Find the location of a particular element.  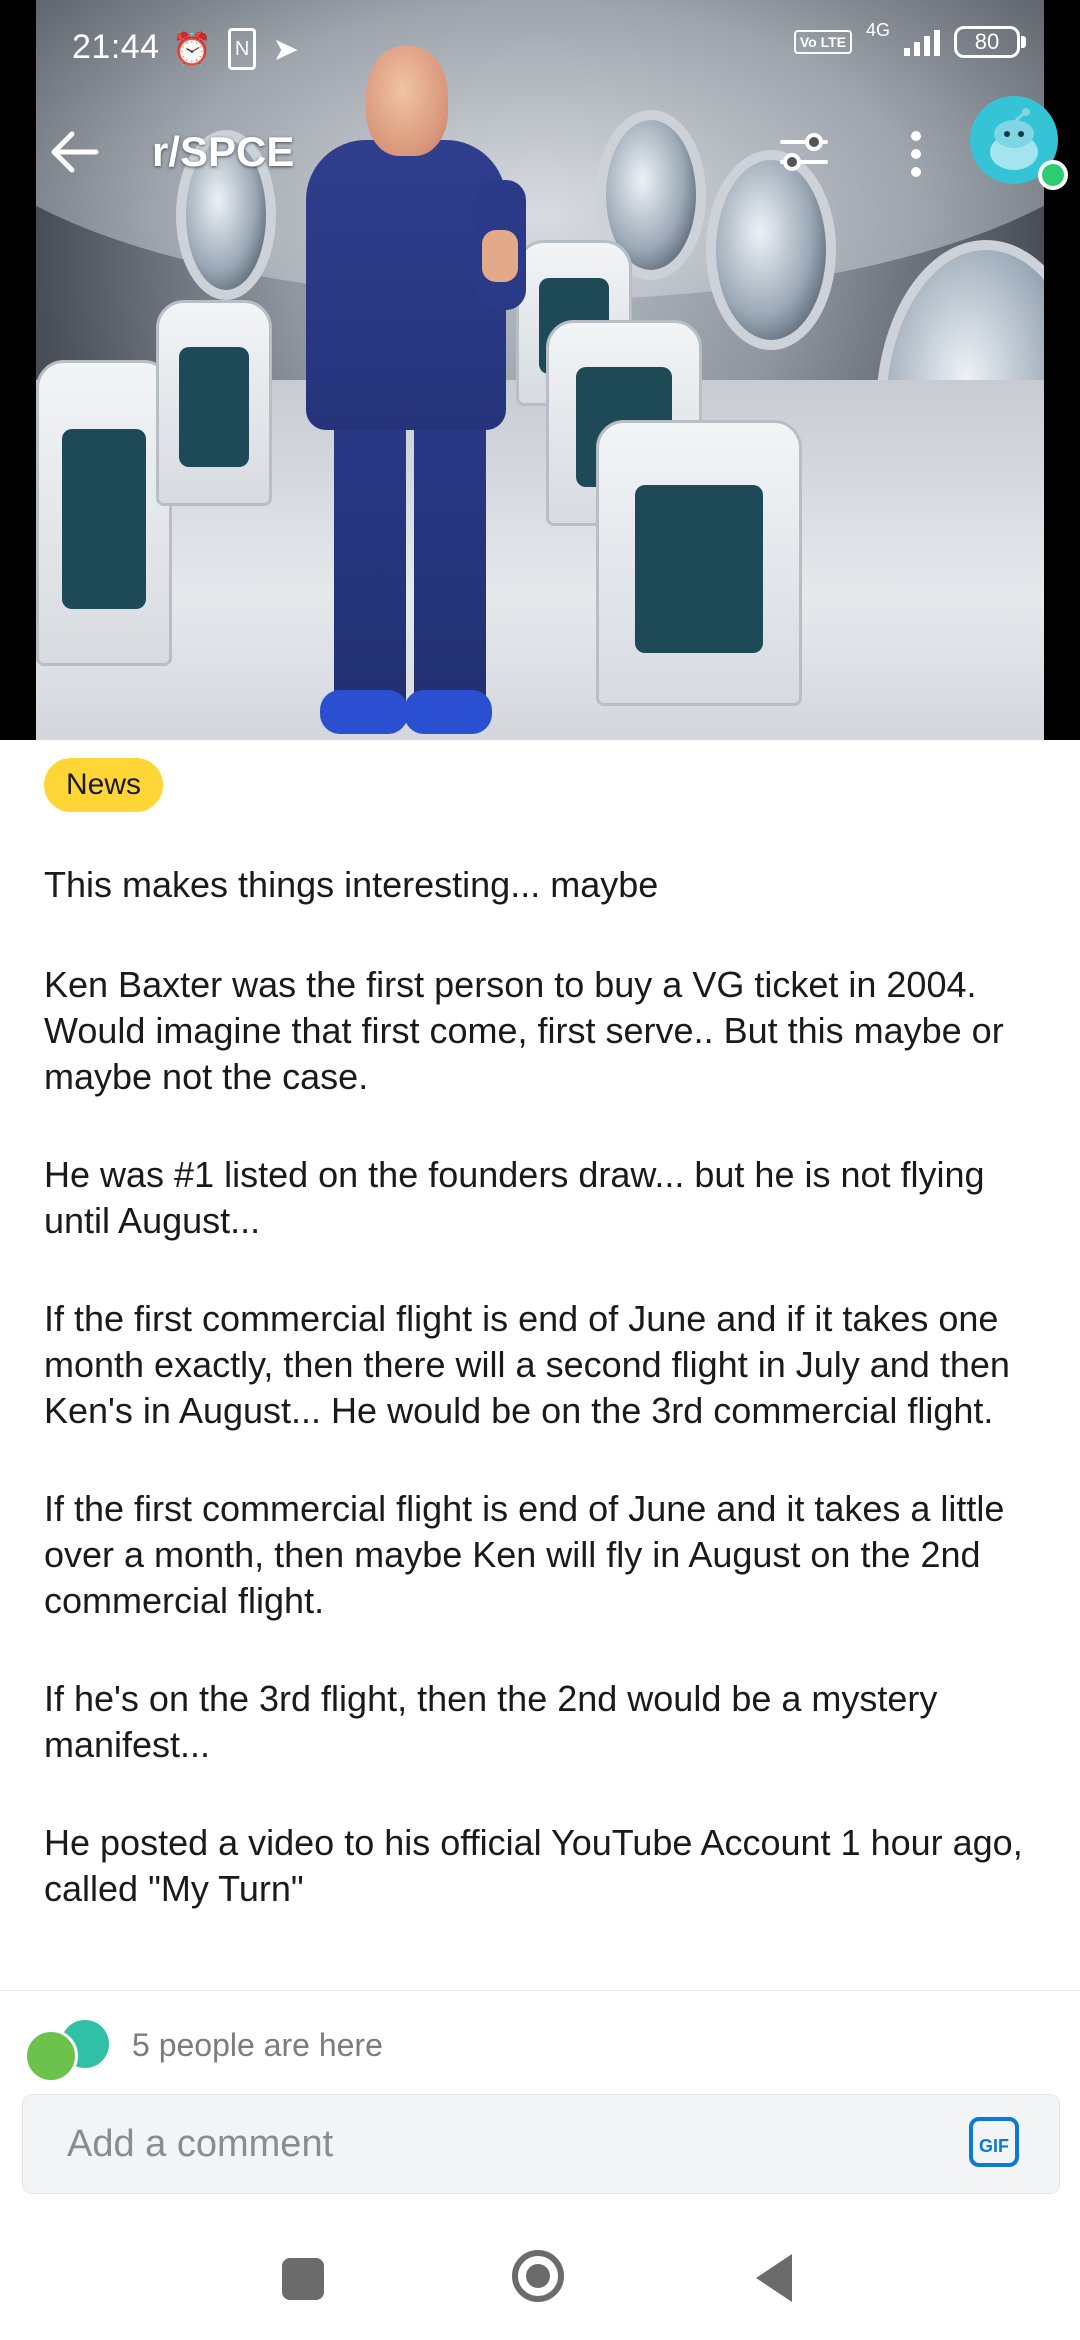

sliders-icon is located at coordinates (804, 152).